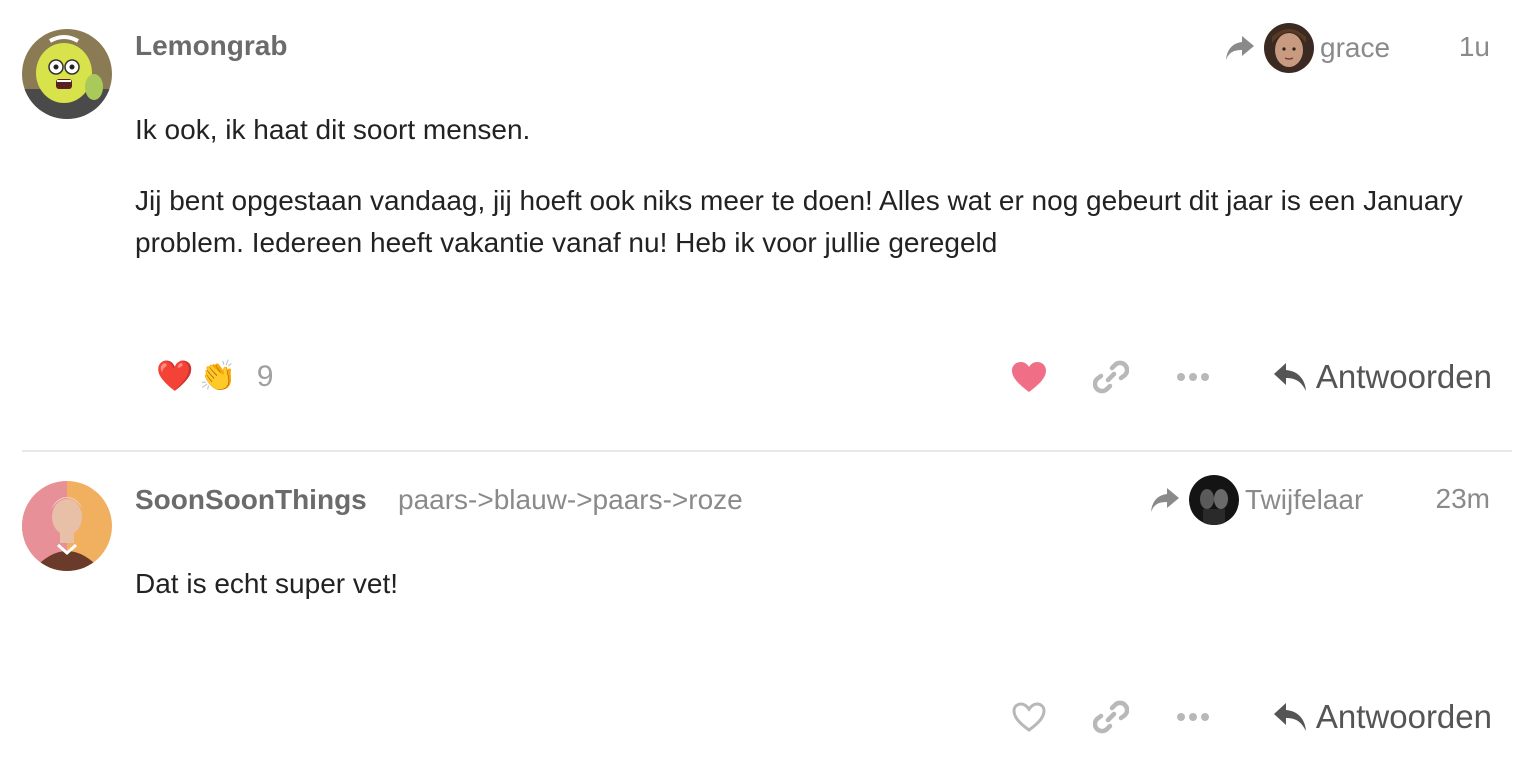  What do you see at coordinates (251, 500) in the screenshot?
I see `post-username: SoonSoonThings` at bounding box center [251, 500].